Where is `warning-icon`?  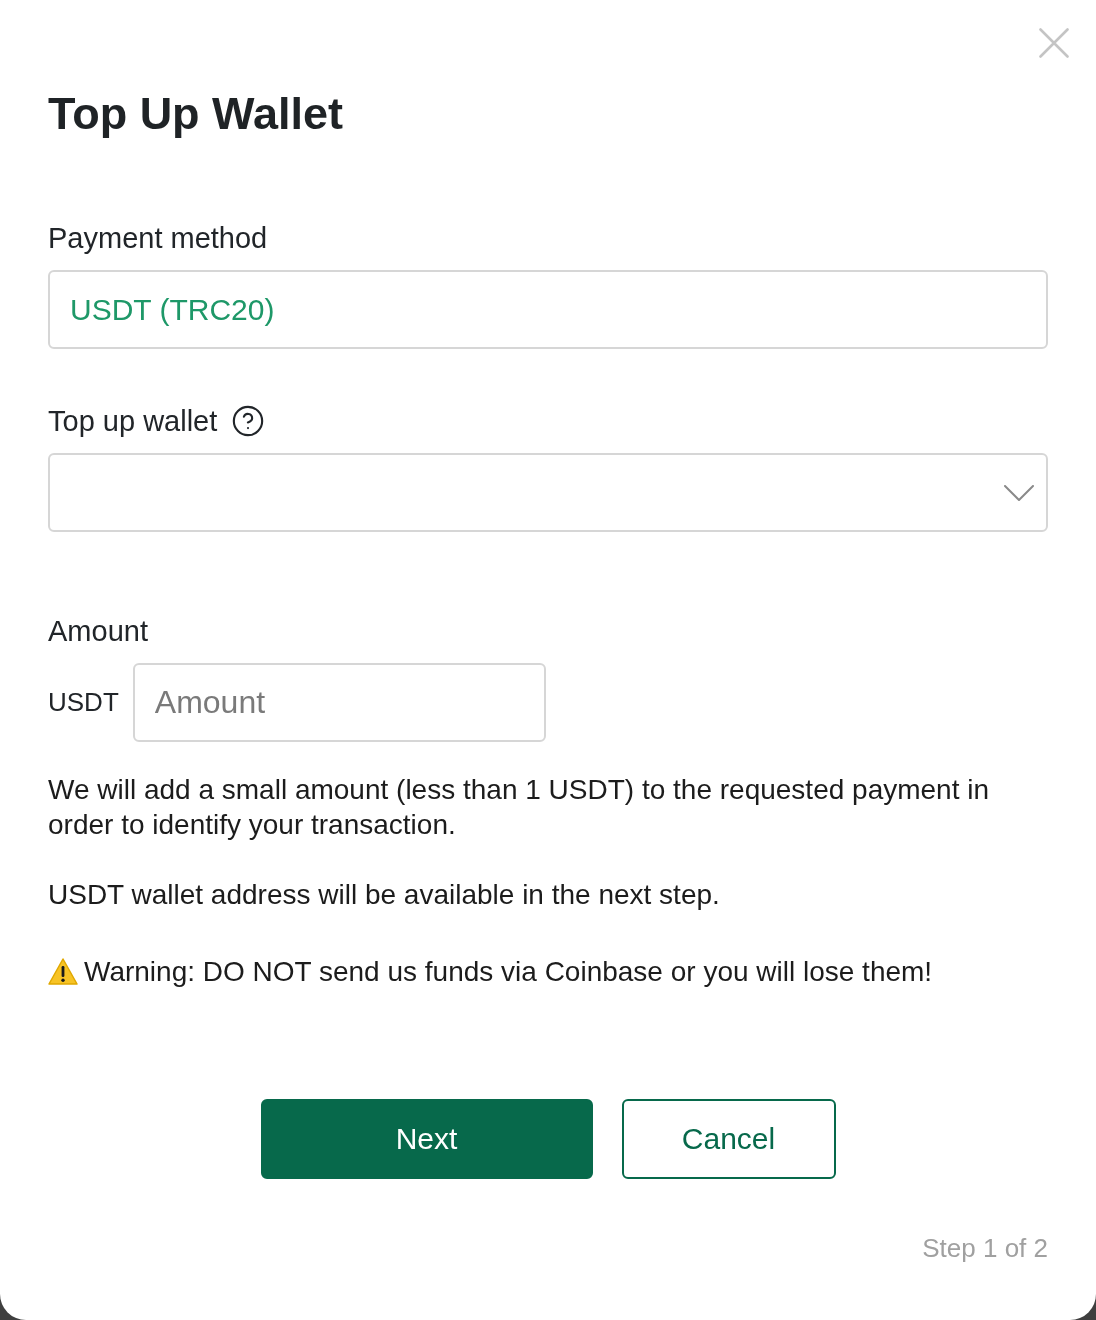
warning-icon is located at coordinates (63, 971).